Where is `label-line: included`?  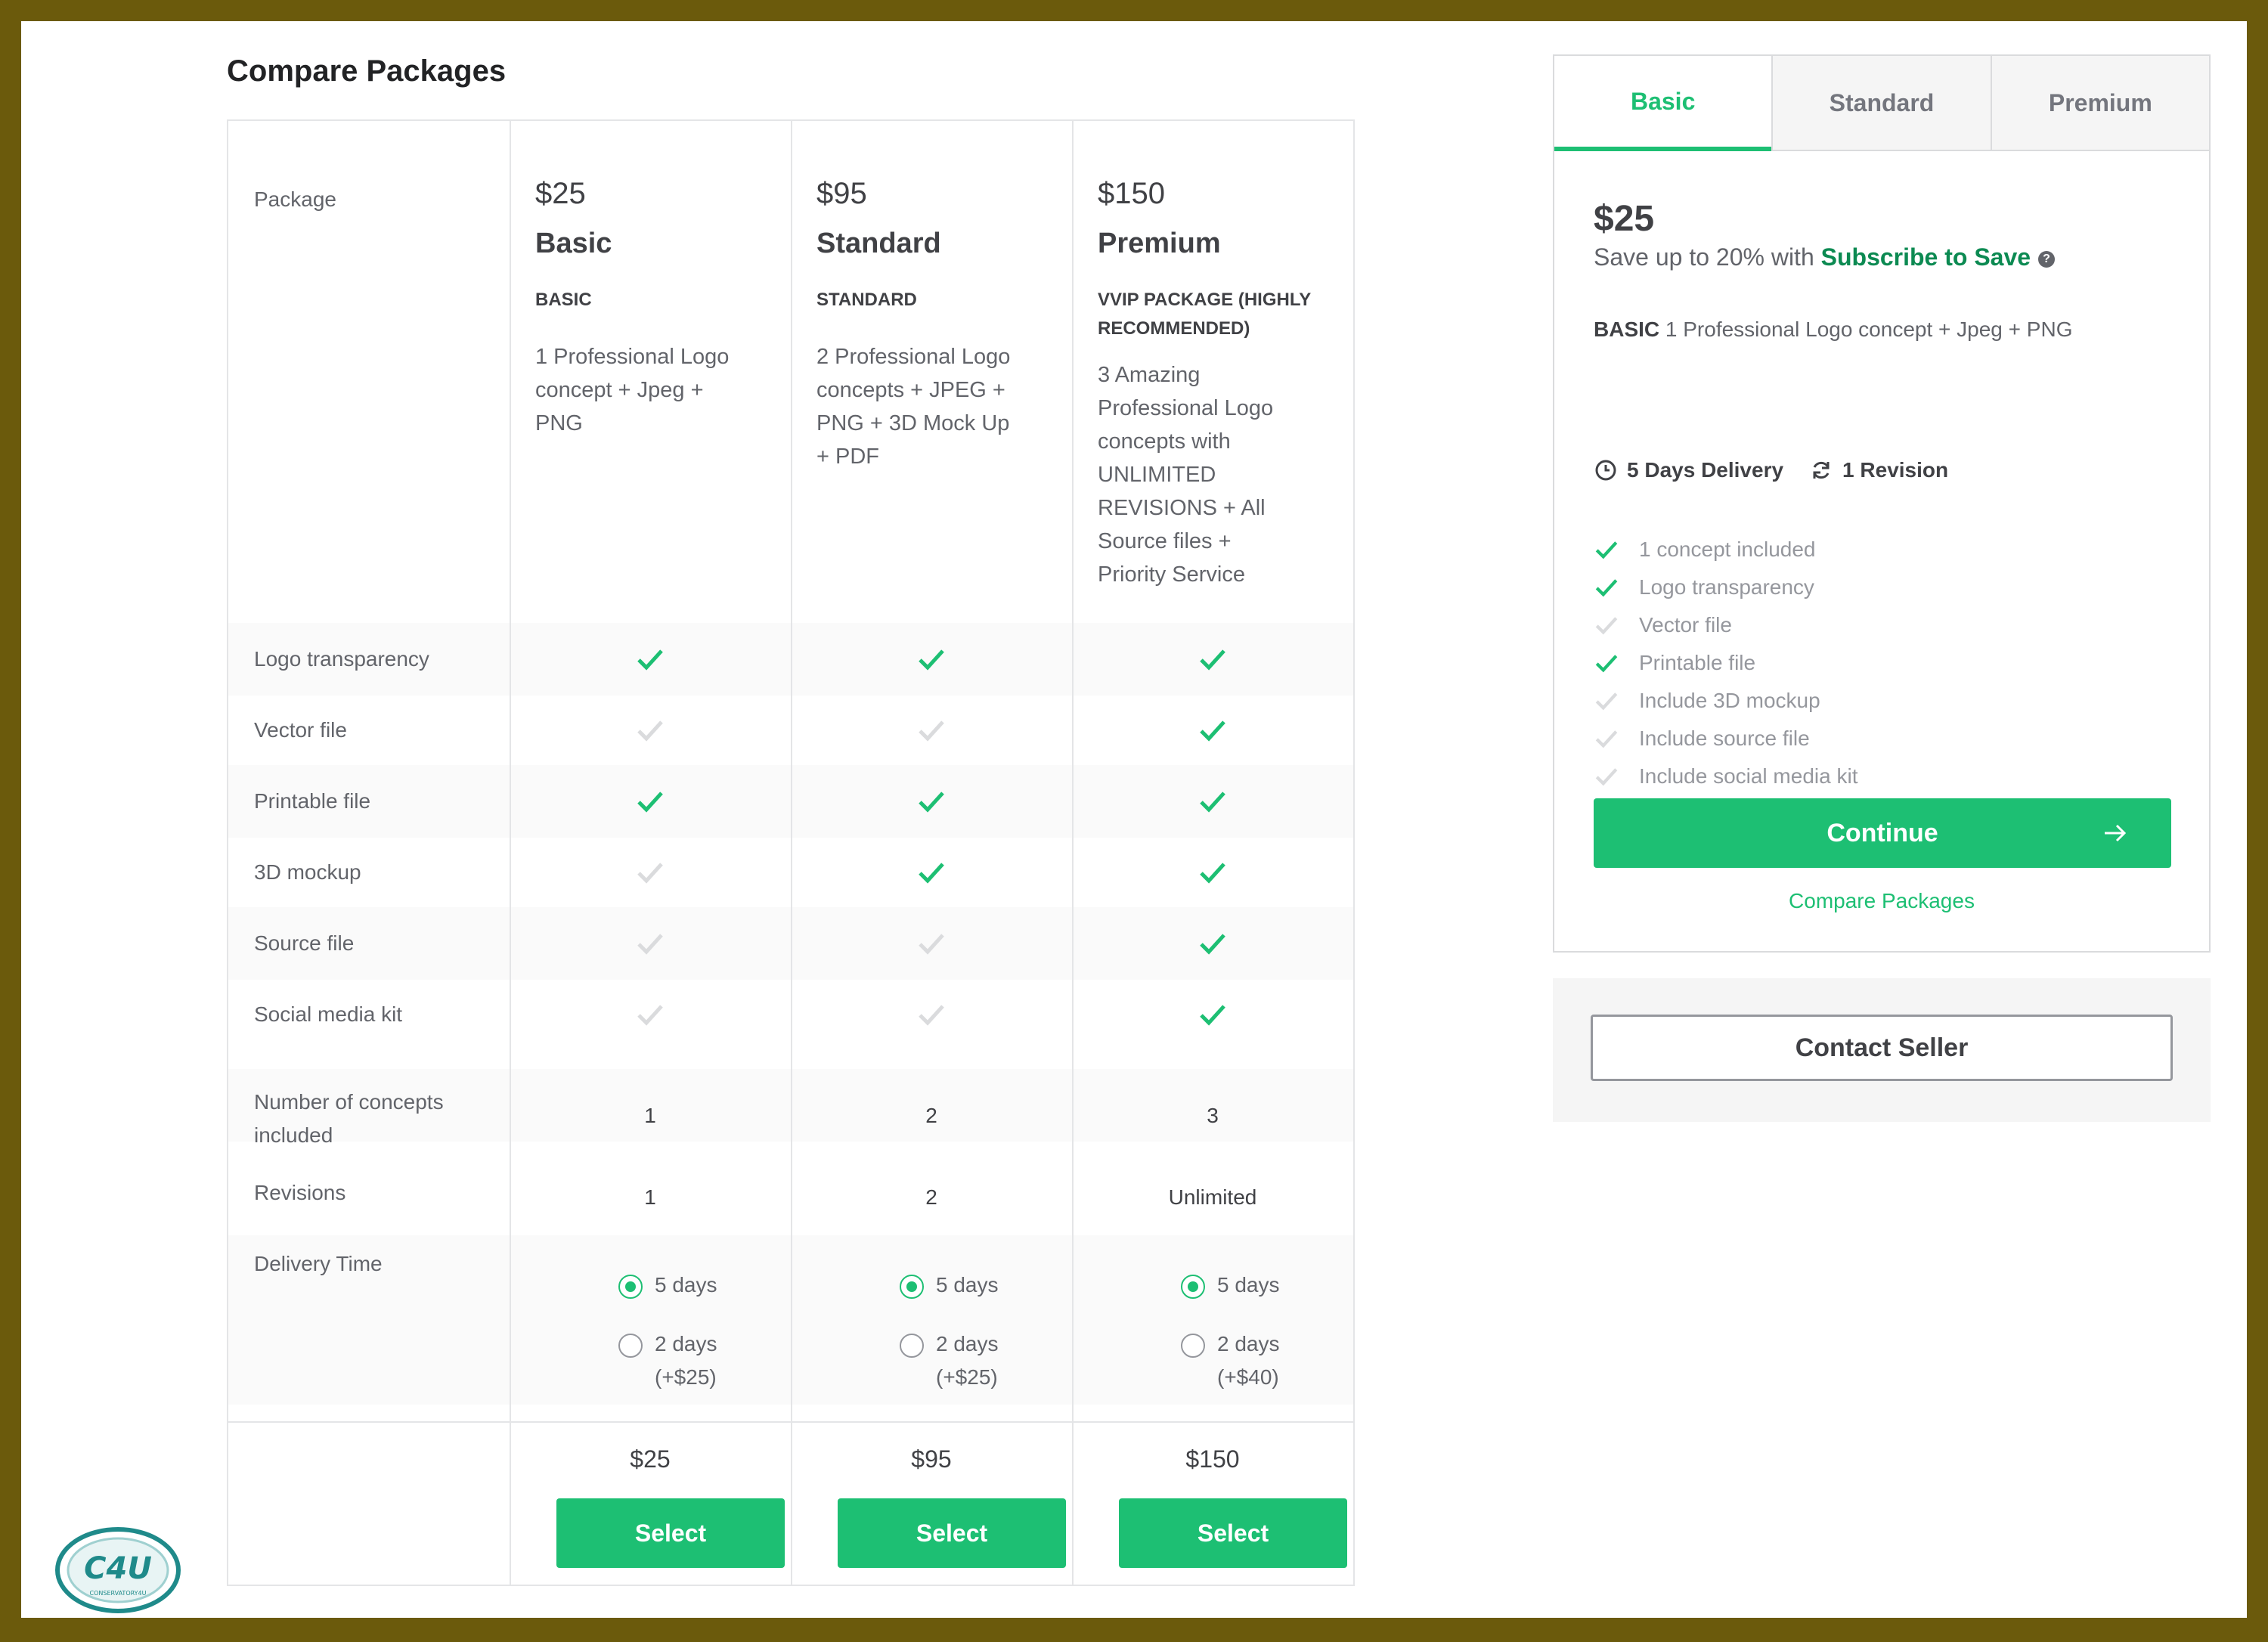 label-line: included is located at coordinates (293, 1135).